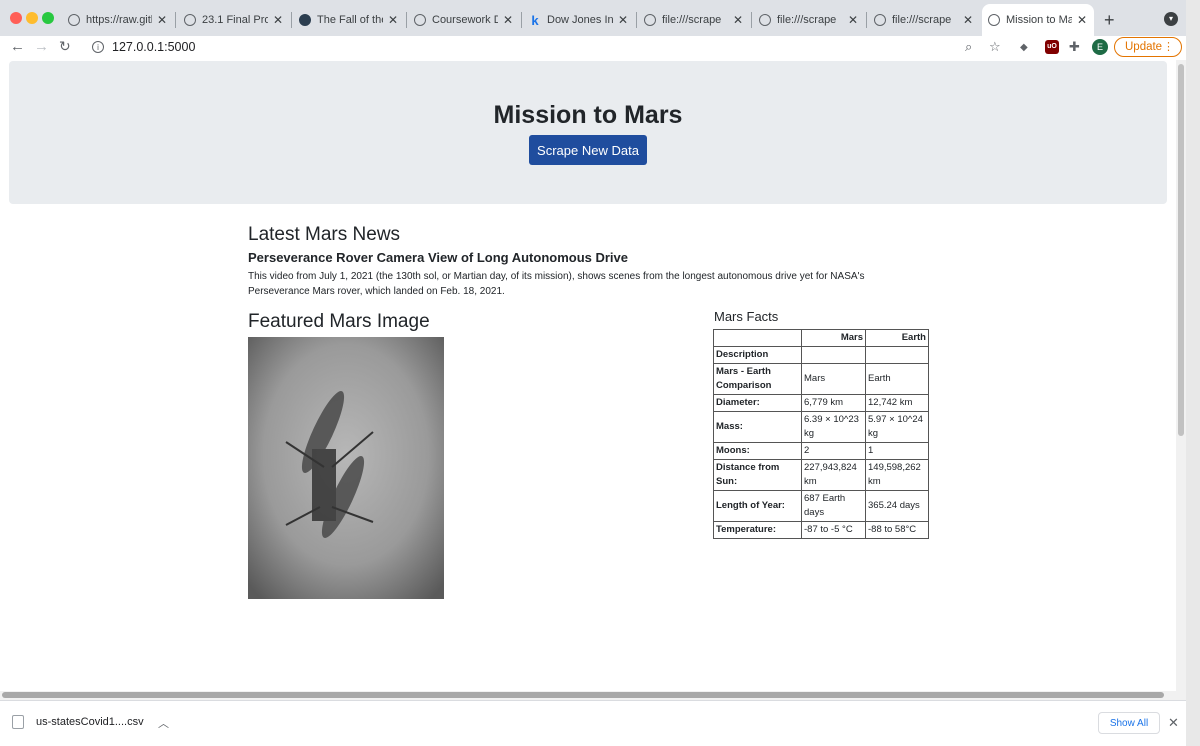 The image size is (1200, 746). I want to click on scrape-new-data-button: Scrape New Data, so click(588, 150).